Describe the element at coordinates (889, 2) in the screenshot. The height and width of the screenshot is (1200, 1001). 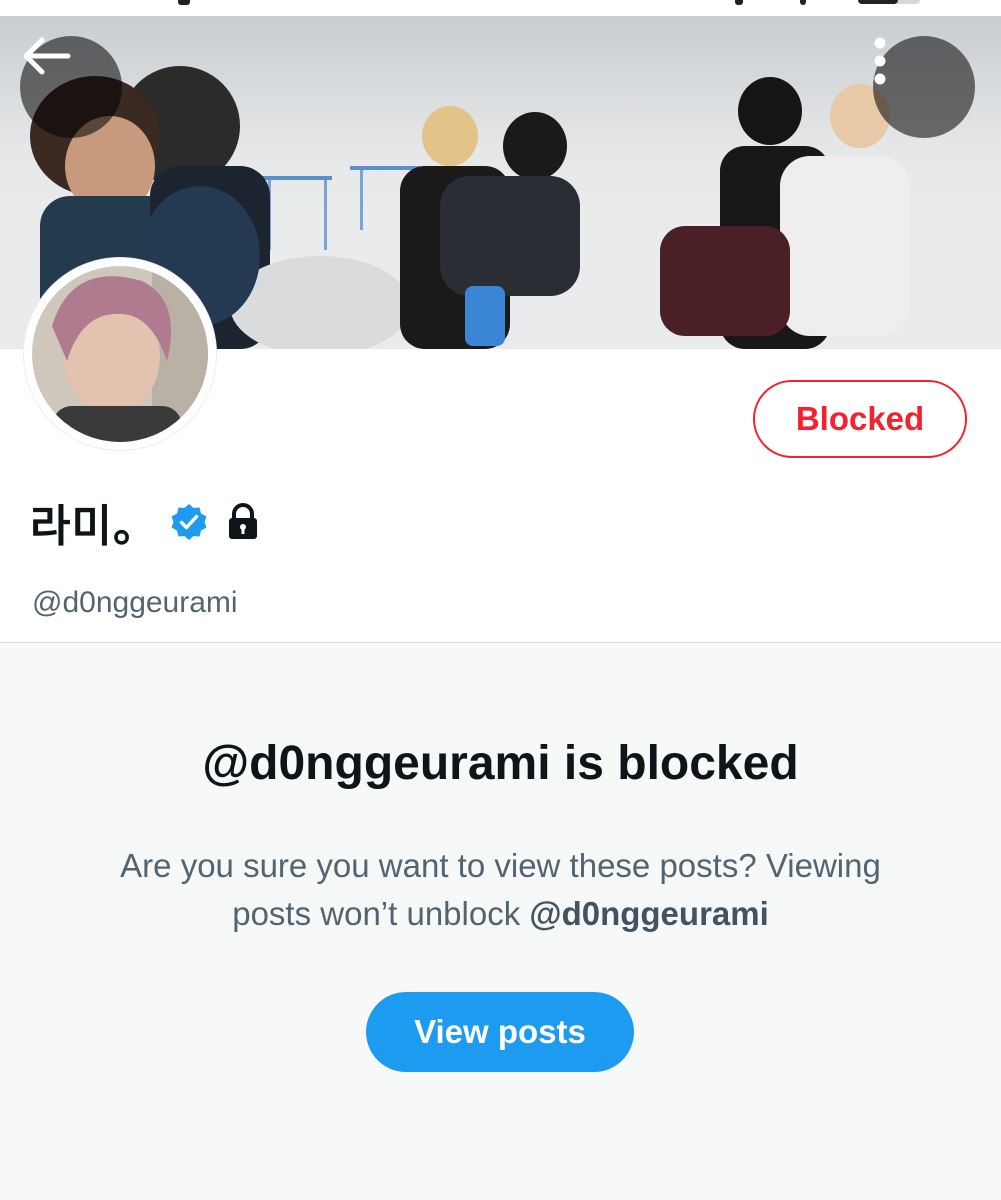
I see `battery-icon` at that location.